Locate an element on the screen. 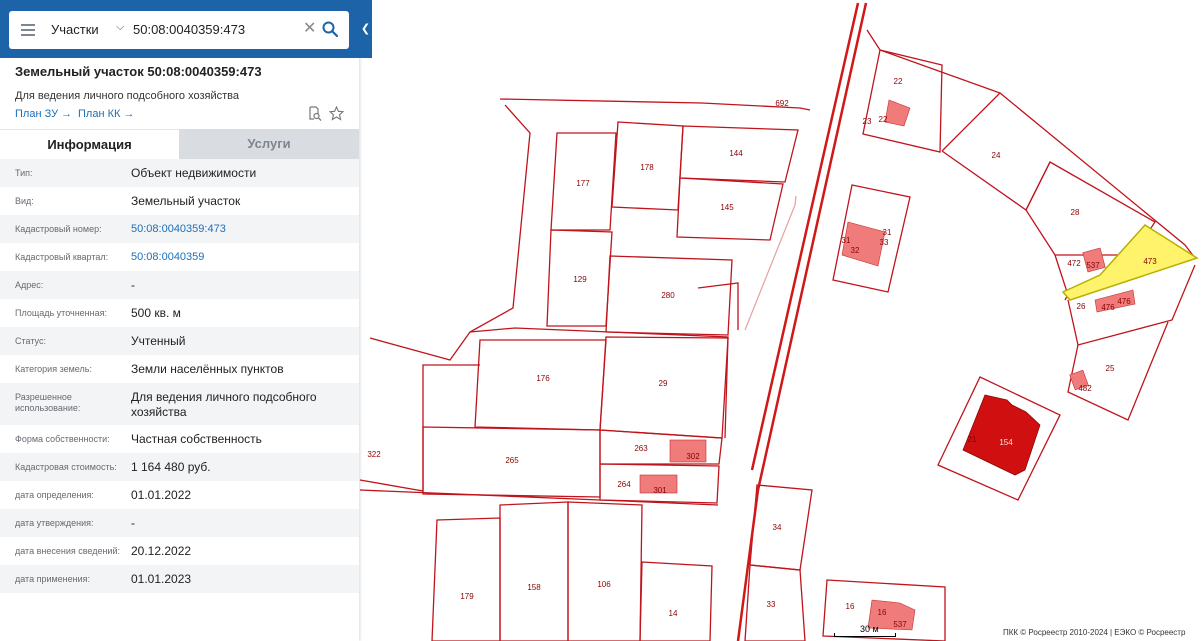  parcel-label: 280 is located at coordinates (668, 295).